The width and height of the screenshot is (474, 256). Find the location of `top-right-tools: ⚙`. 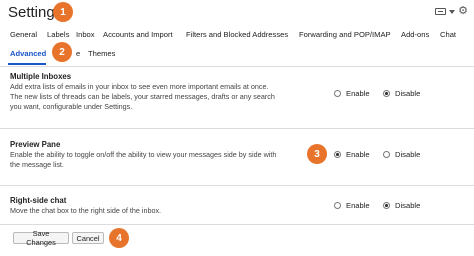

top-right-tools: ⚙ is located at coordinates (451, 11).